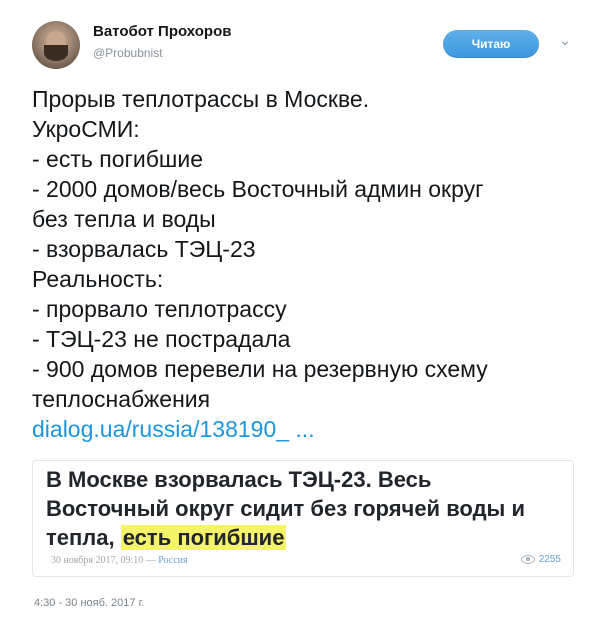  What do you see at coordinates (124, 219) in the screenshot?
I see `tweet-line: без тепла и воды` at bounding box center [124, 219].